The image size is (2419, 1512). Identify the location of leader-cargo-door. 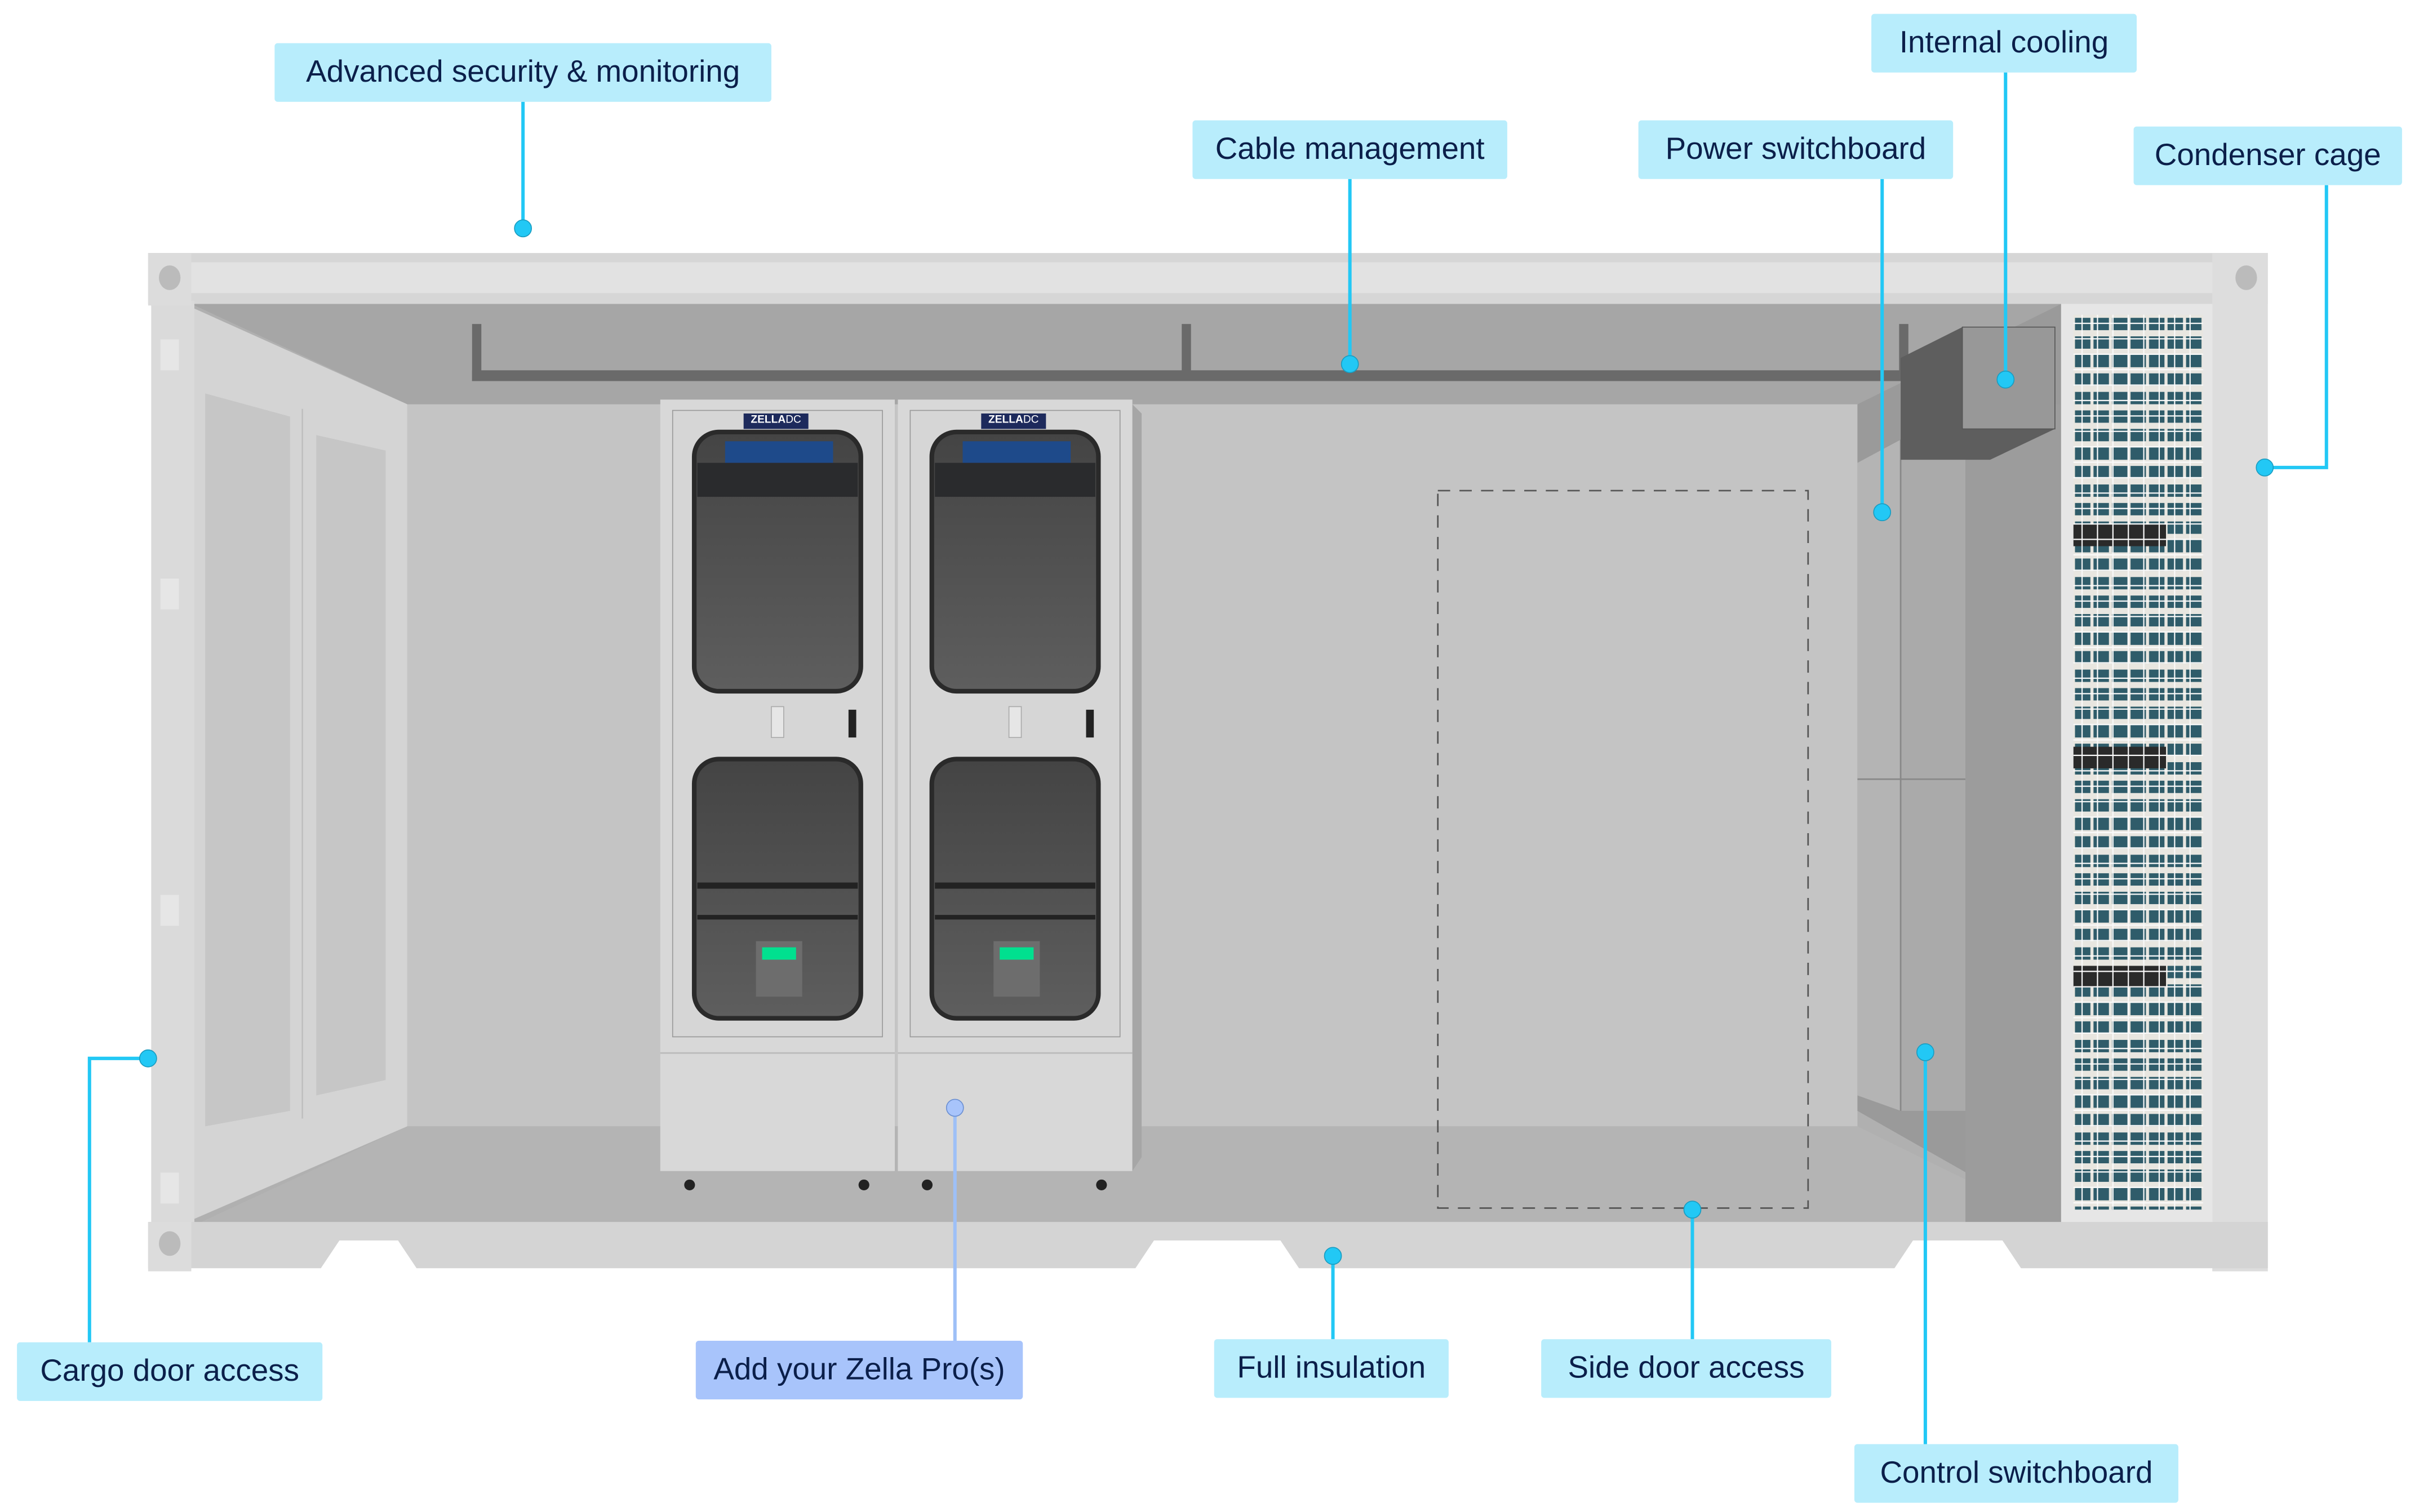
(117, 1199).